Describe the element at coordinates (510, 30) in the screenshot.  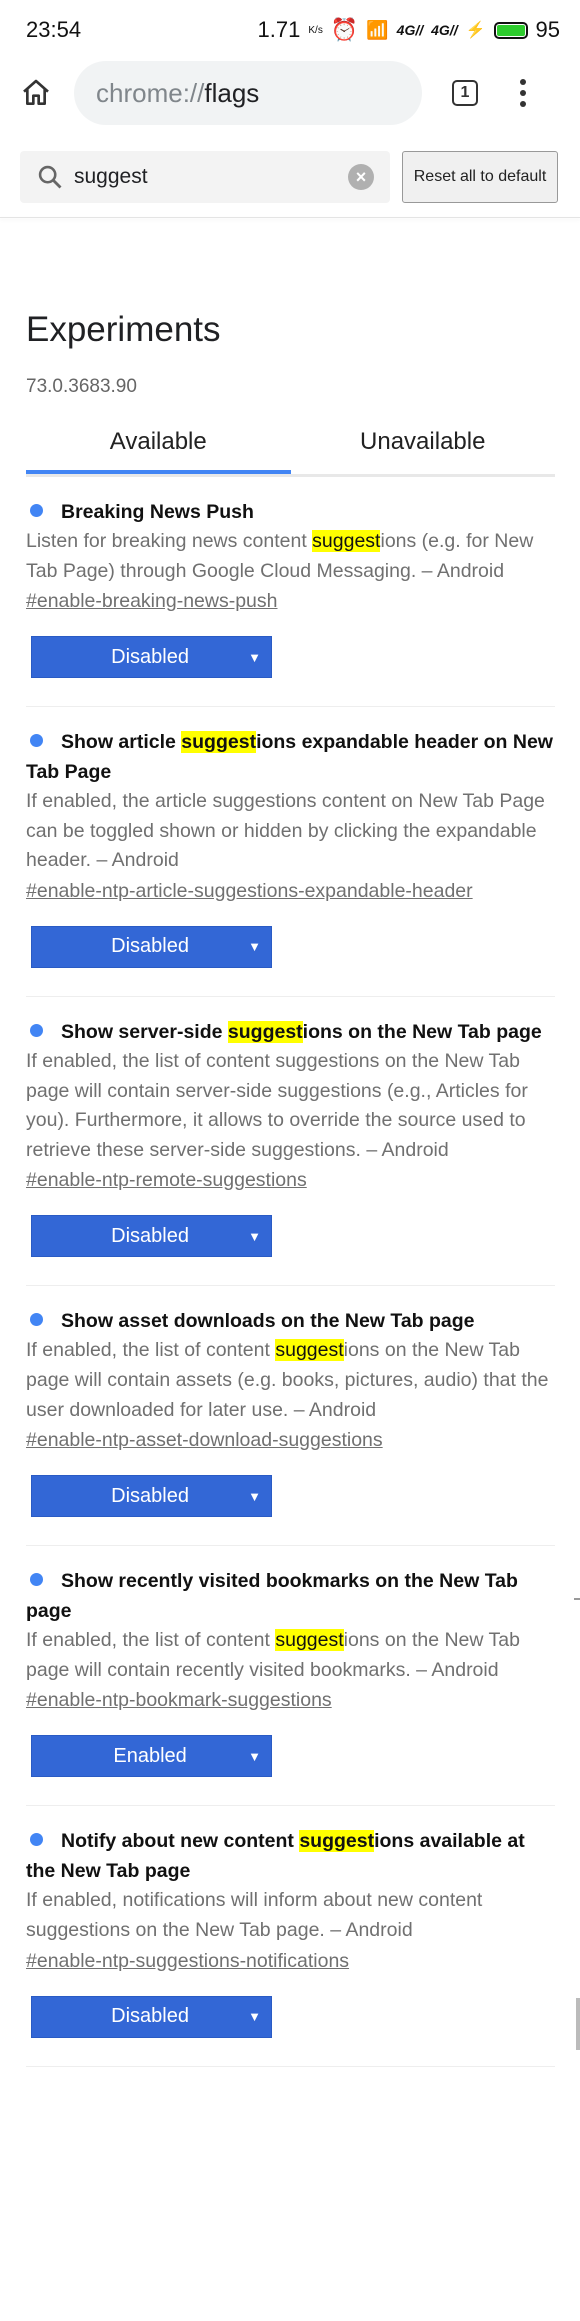
I see `battery-icon` at that location.